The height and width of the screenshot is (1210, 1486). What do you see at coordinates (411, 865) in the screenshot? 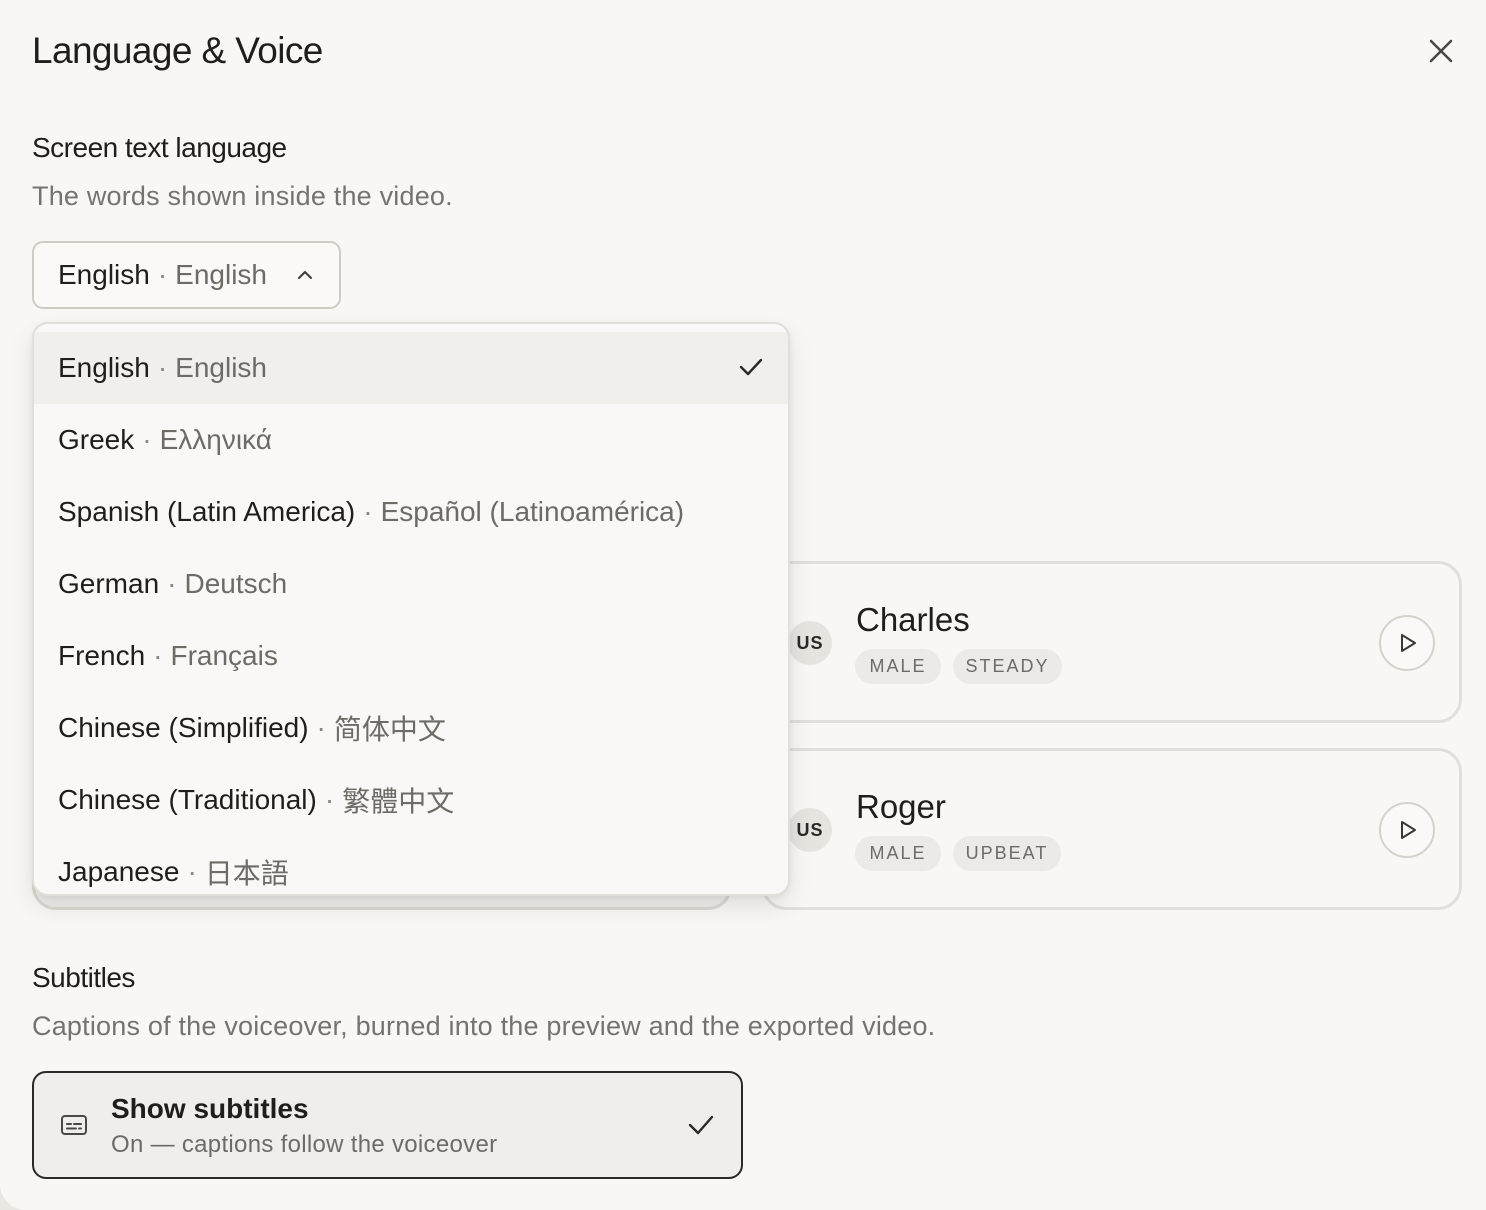
I see `language-option-japanese: Japanese · 日本語` at bounding box center [411, 865].